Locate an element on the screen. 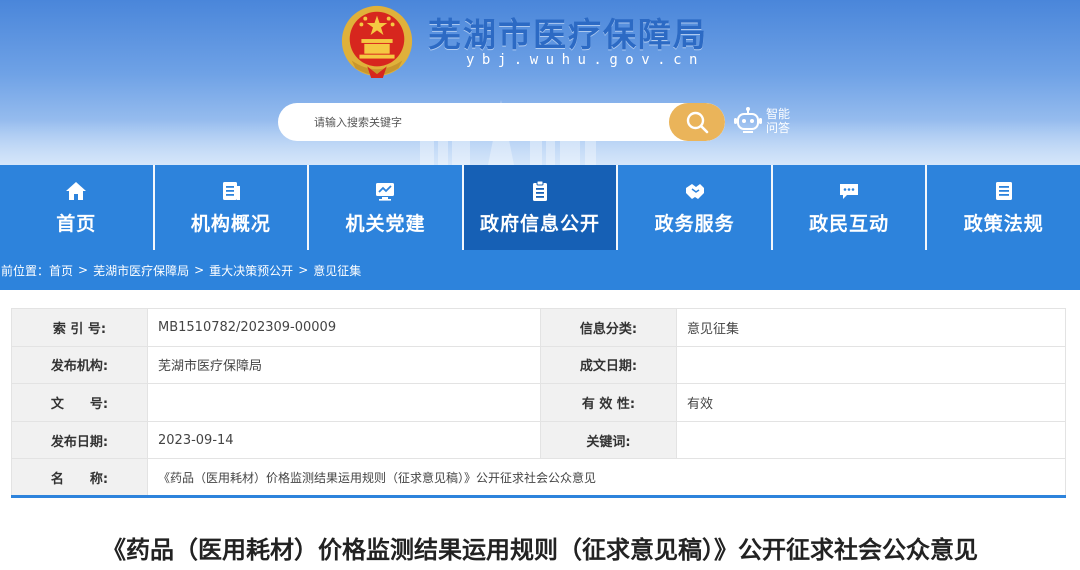 The image size is (1080, 570). table-row: 文 号: 有 效 性: 有效 is located at coordinates (538, 402).